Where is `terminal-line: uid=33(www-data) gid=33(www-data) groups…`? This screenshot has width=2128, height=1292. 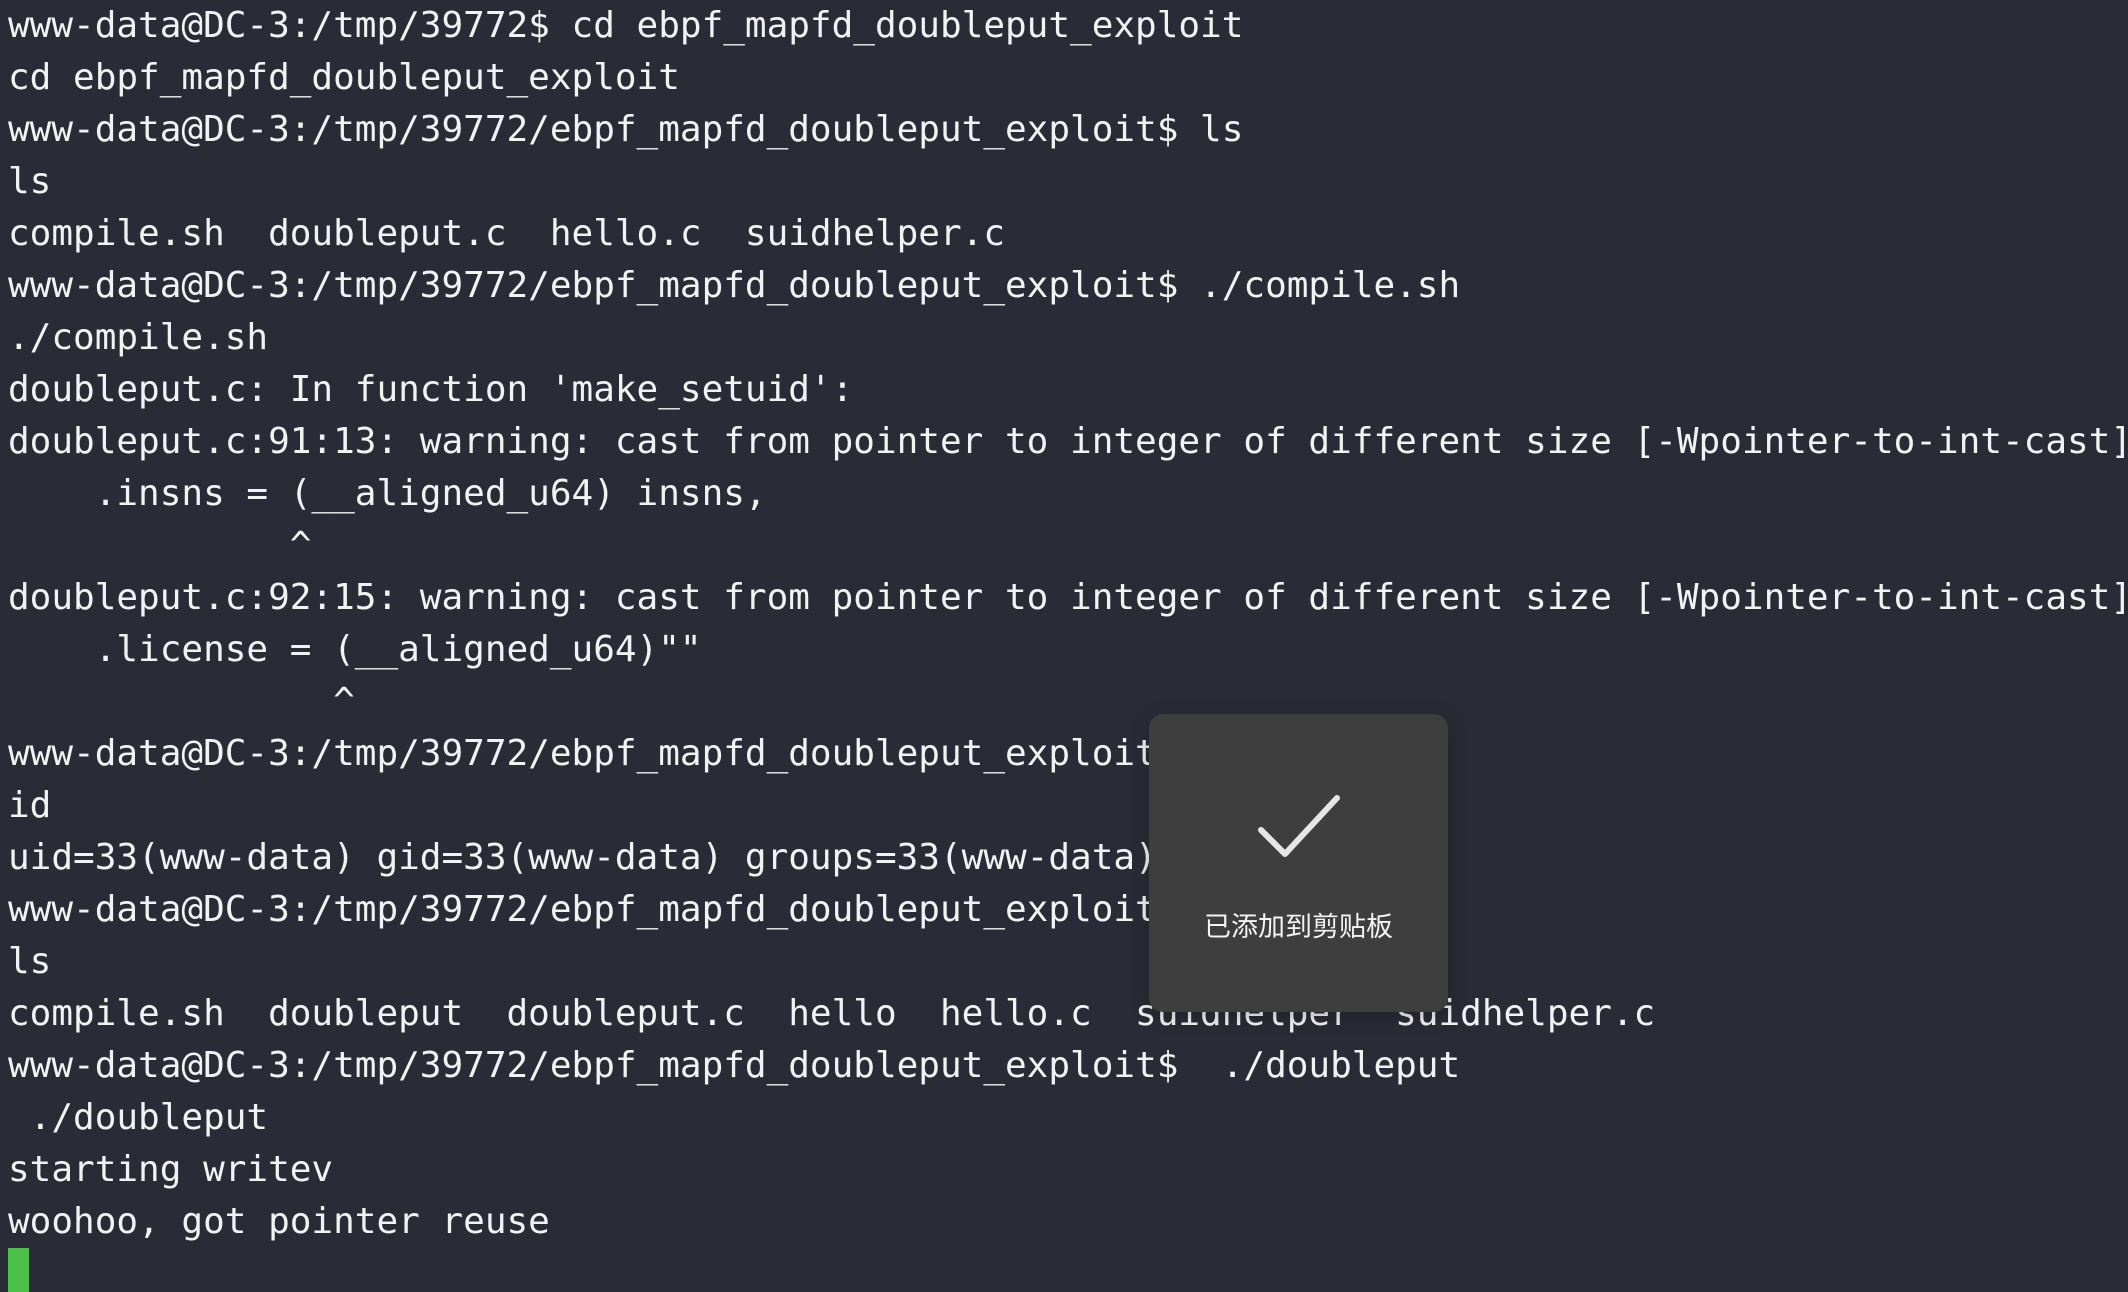
terminal-line: uid=33(www-data) gid=33(www-data) groups… is located at coordinates (582, 857).